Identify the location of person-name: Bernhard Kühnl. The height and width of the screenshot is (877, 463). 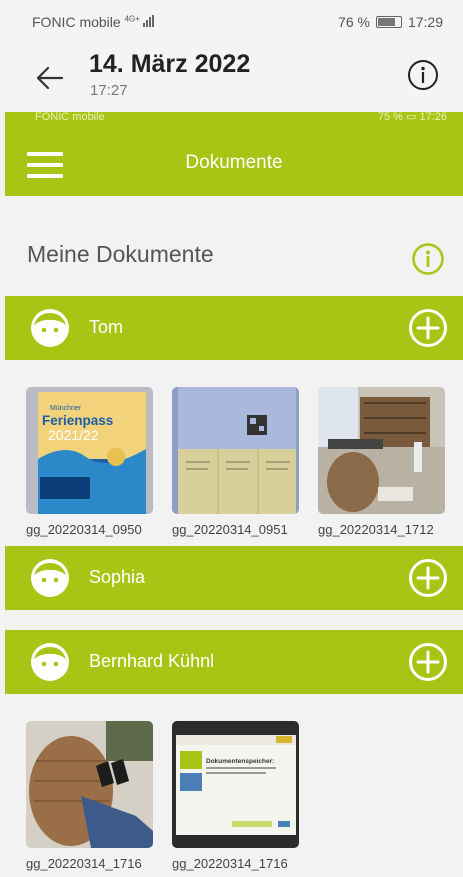
(152, 661).